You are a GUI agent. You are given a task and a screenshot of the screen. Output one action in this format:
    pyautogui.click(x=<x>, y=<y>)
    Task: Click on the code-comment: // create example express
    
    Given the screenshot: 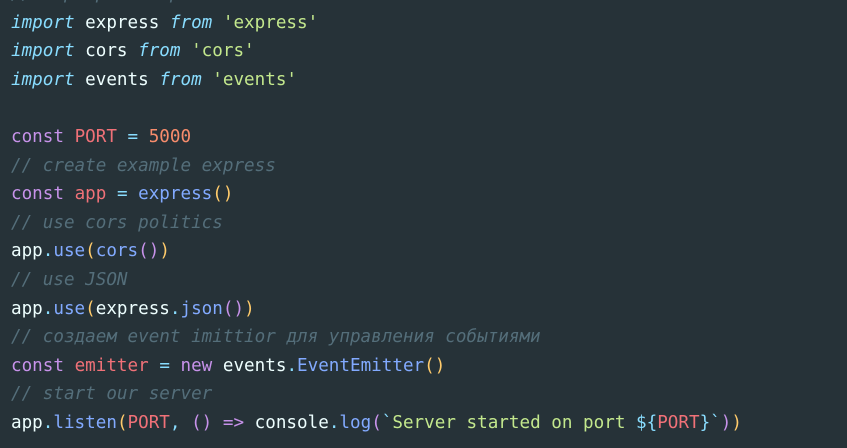 What is the action you would take?
    pyautogui.click(x=143, y=165)
    